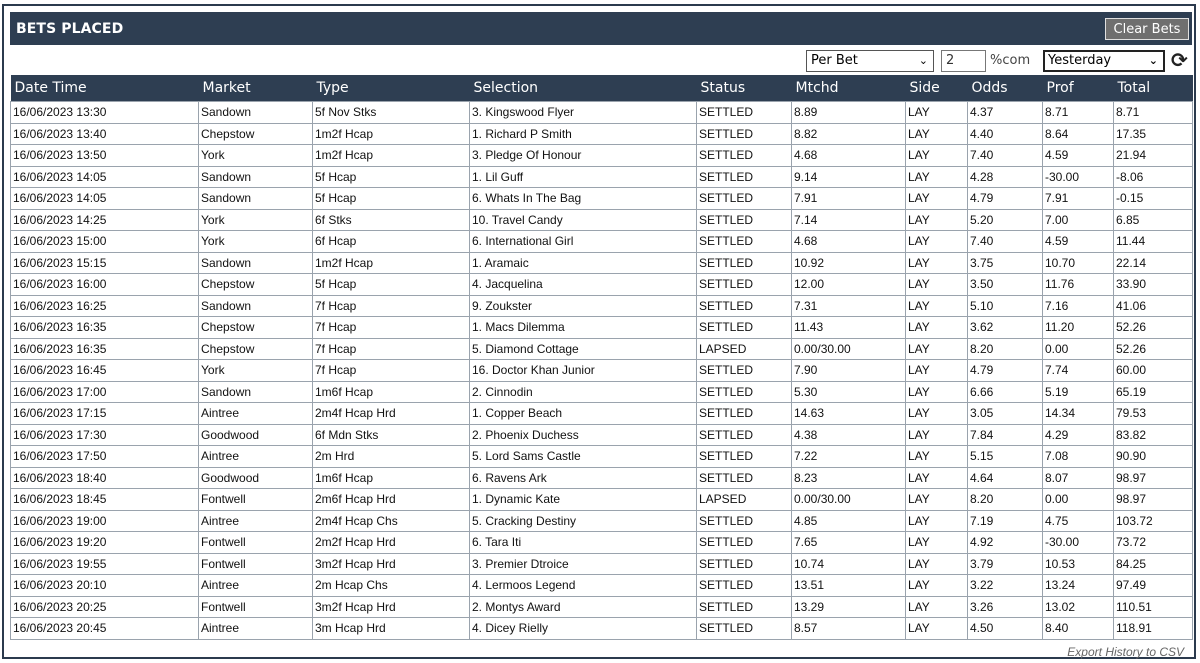  What do you see at coordinates (1078, 456) in the screenshot?
I see `table-cell: 7.08` at bounding box center [1078, 456].